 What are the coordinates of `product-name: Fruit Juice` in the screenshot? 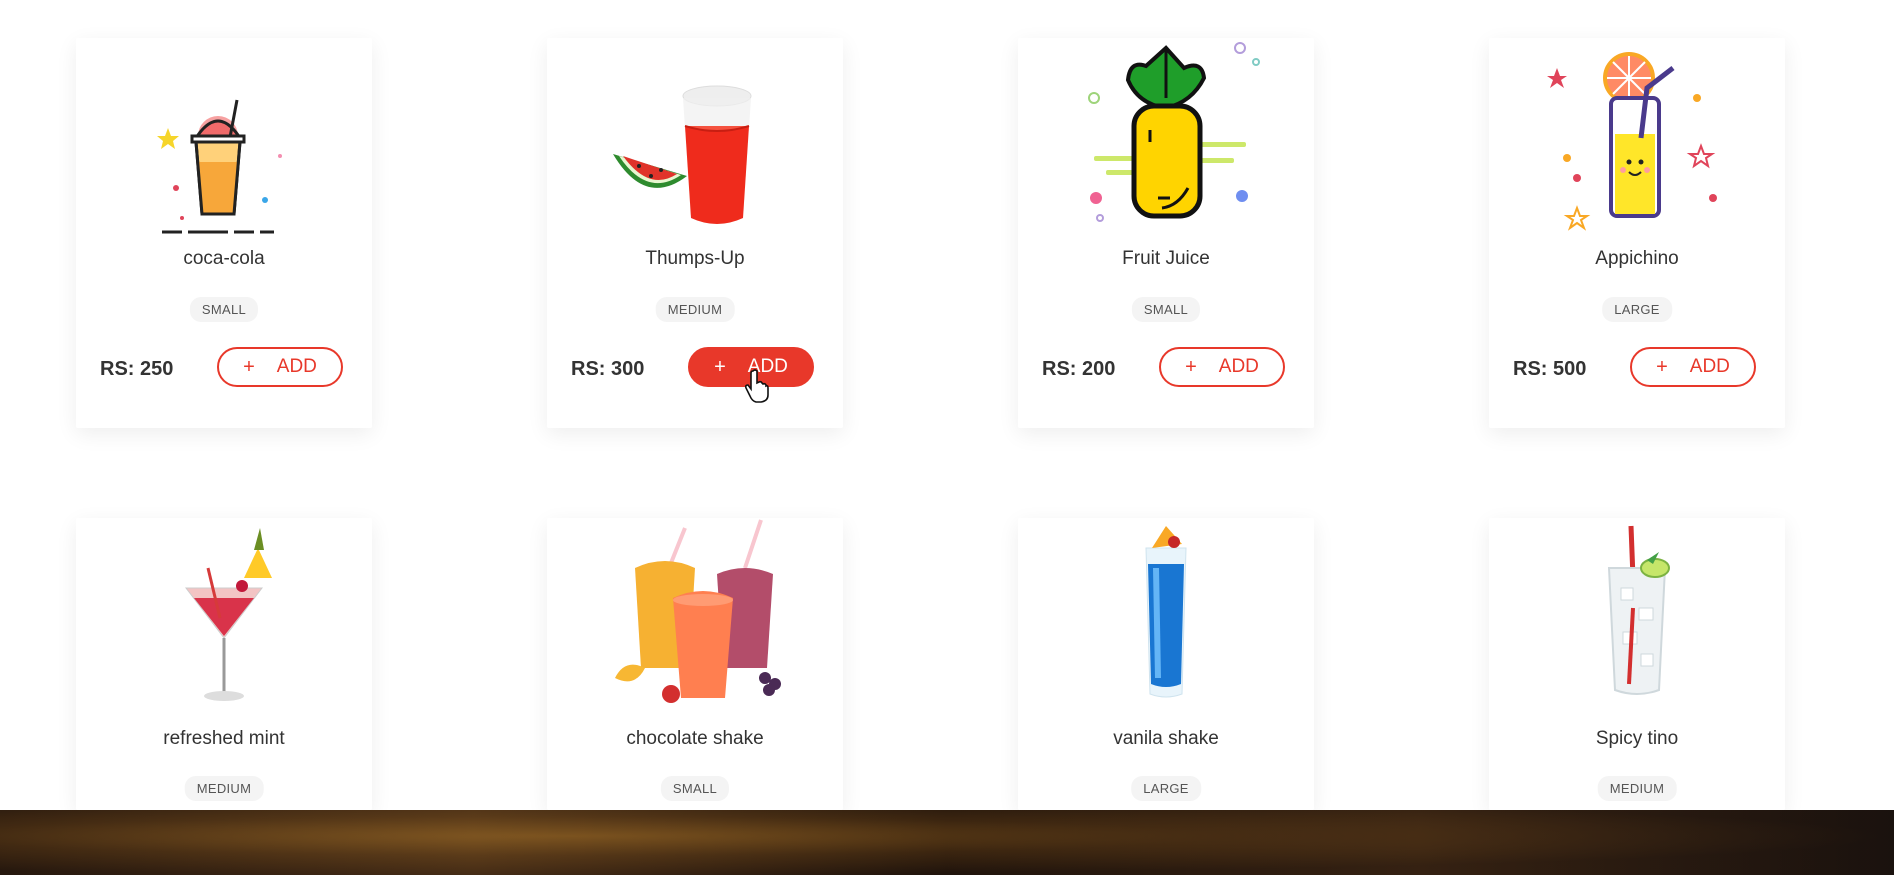 It's located at (1166, 258).